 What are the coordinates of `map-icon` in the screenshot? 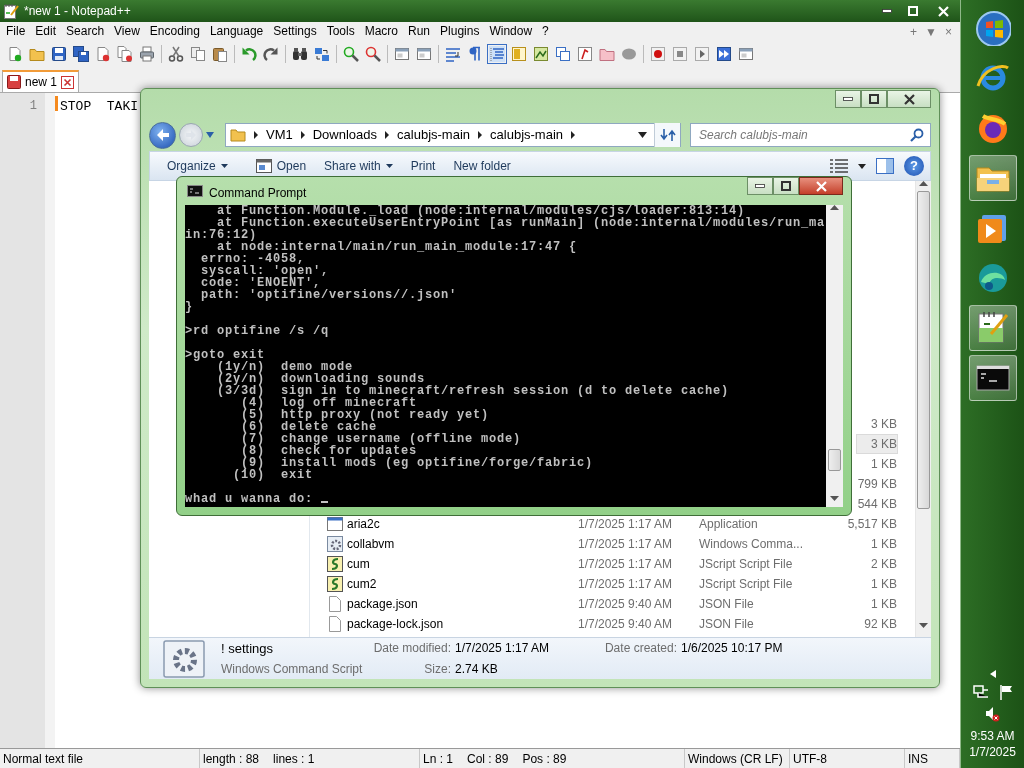 It's located at (541, 54).